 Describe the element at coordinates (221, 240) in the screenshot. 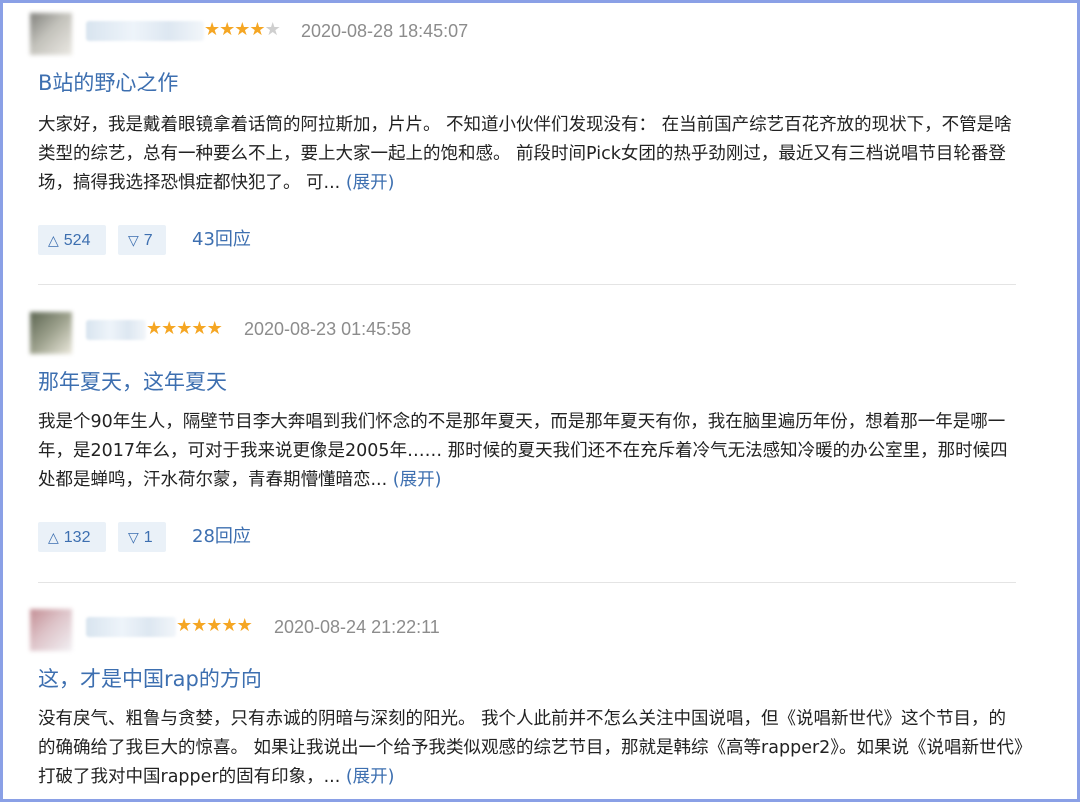

I see `replies-link: 43回应` at that location.